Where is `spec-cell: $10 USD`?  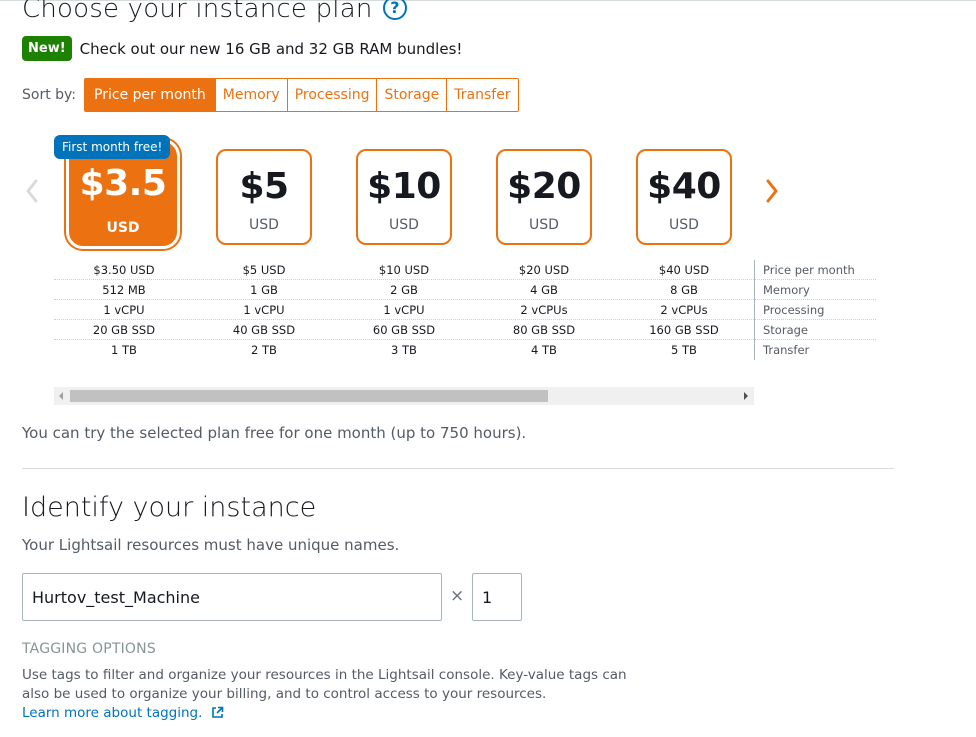
spec-cell: $10 USD is located at coordinates (404, 270).